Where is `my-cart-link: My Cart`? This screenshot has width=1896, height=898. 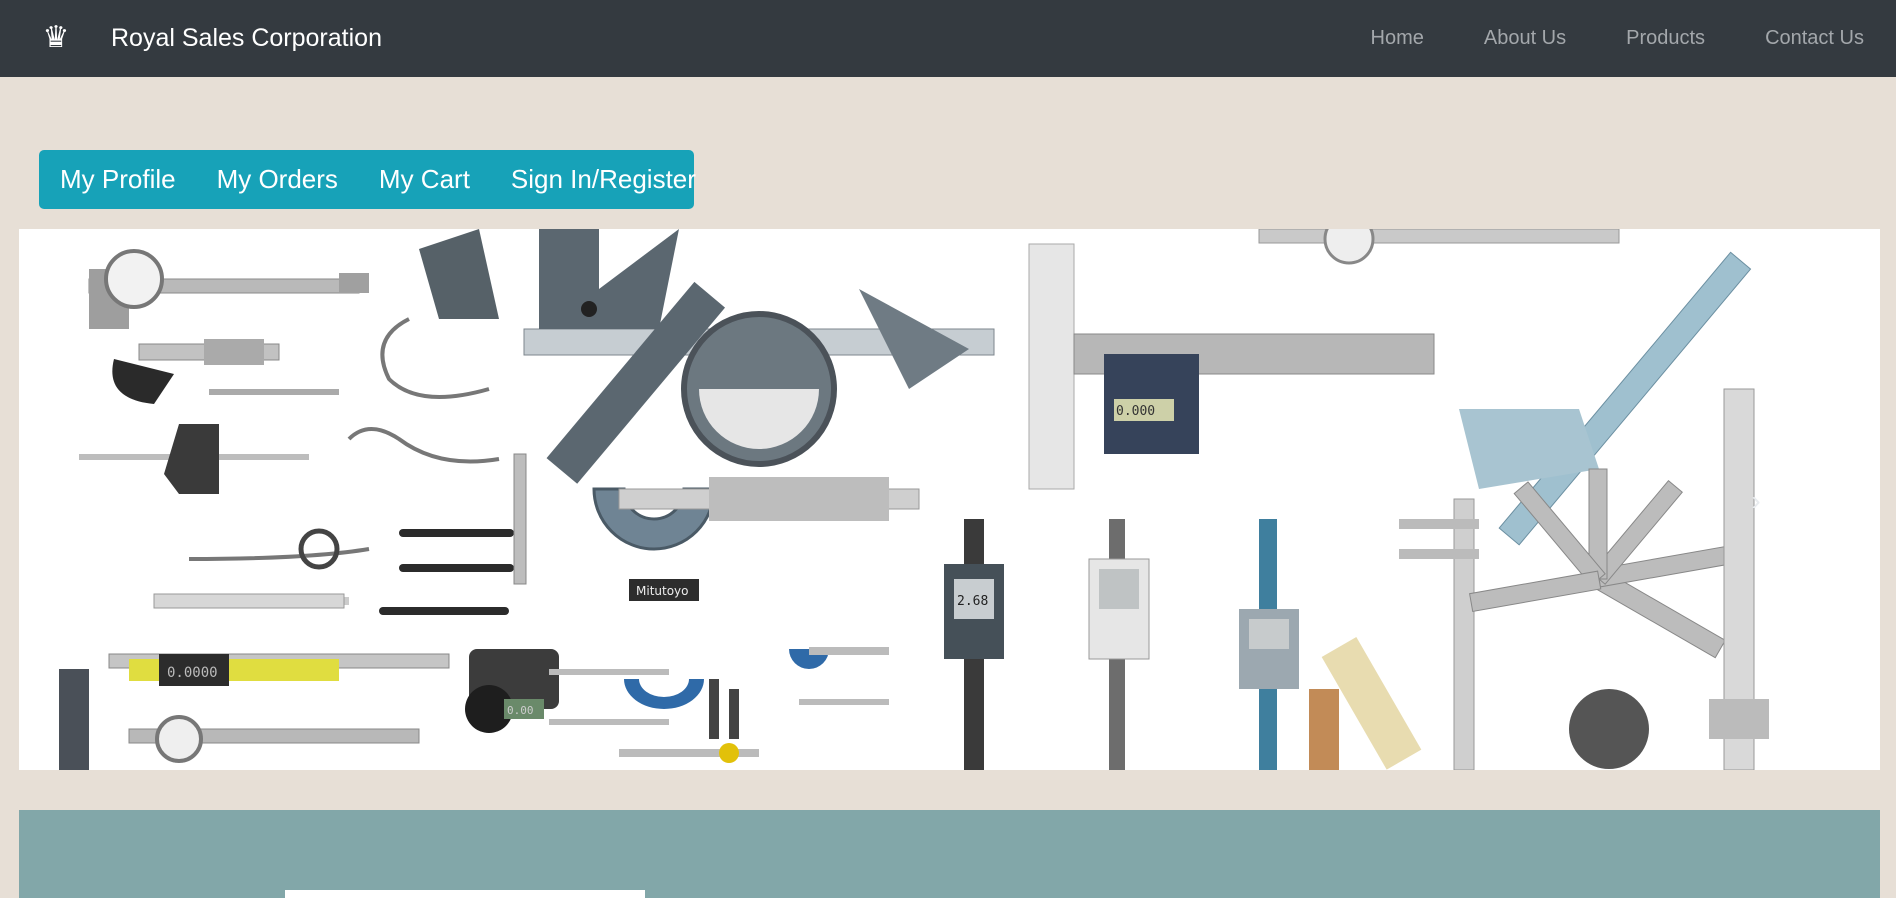 my-cart-link: My Cart is located at coordinates (424, 179).